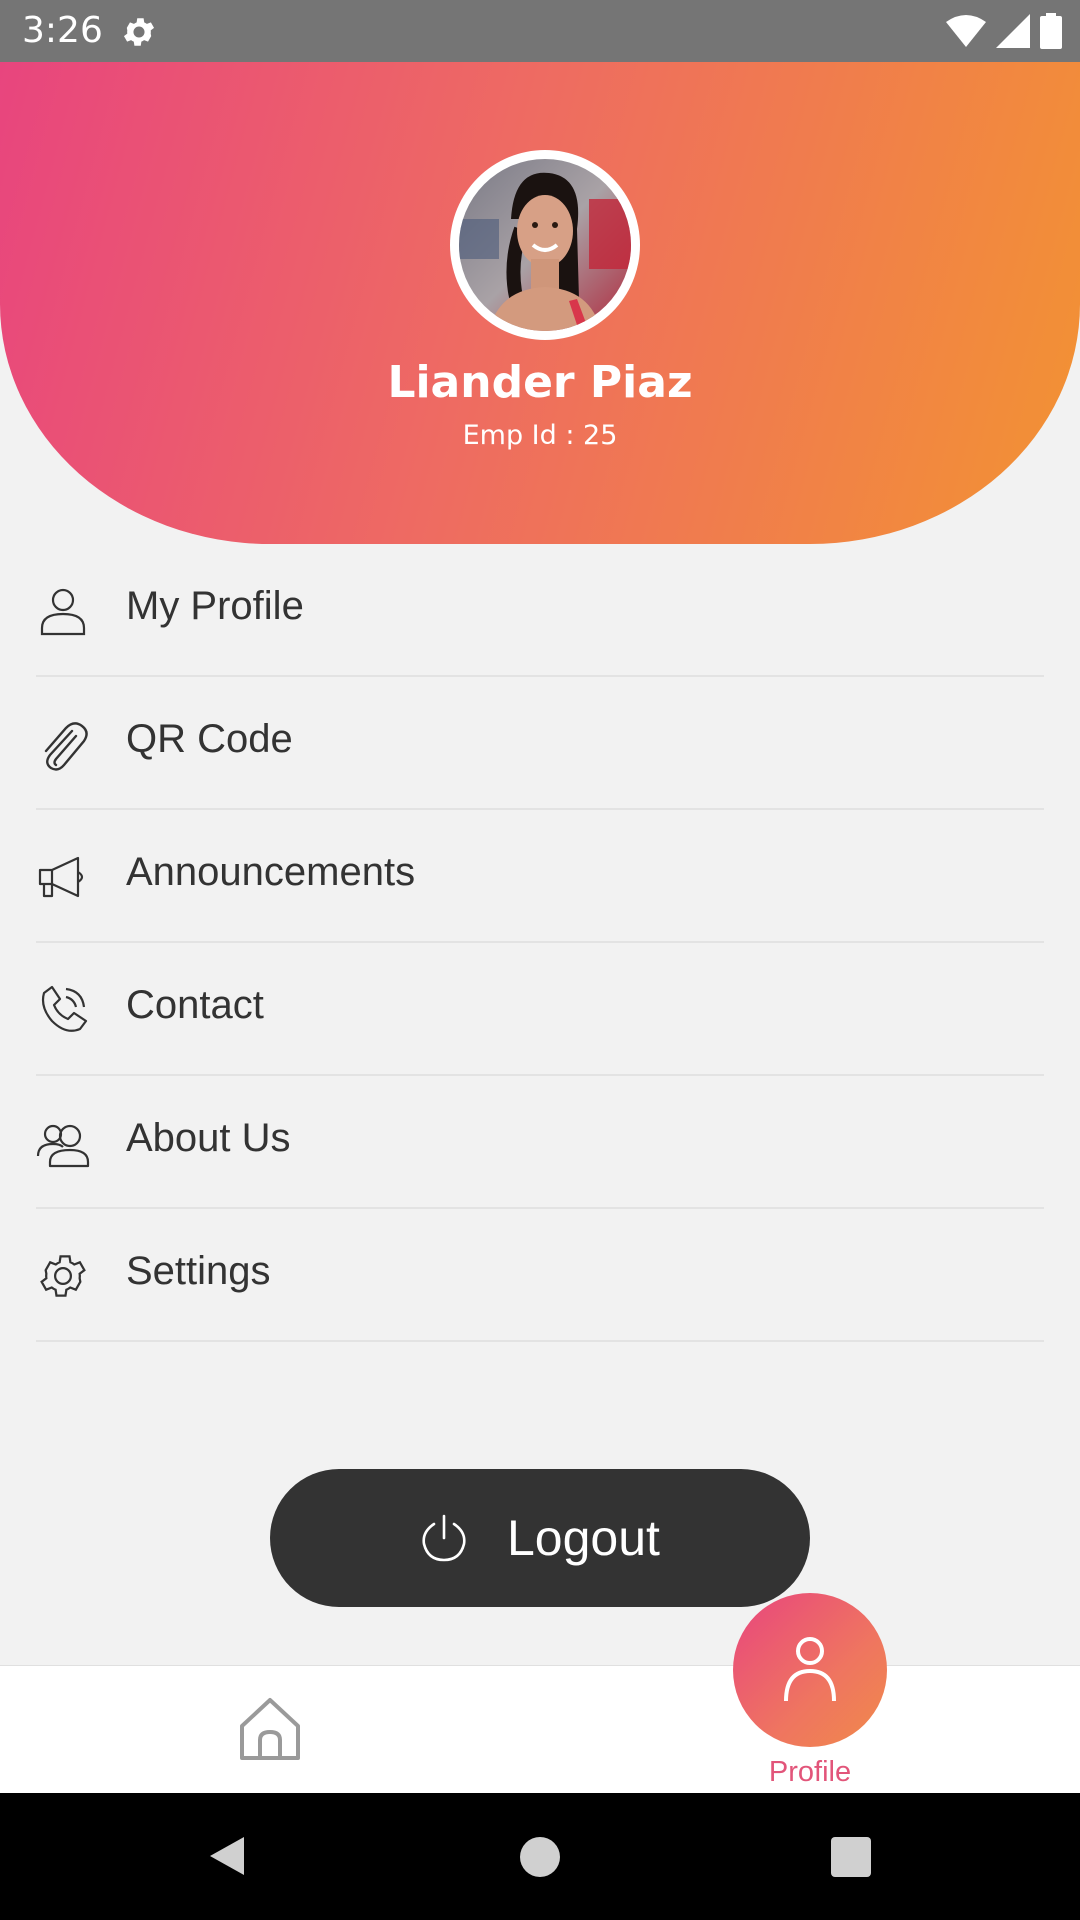 The height and width of the screenshot is (1920, 1080). Describe the element at coordinates (62, 30) in the screenshot. I see `status-time: 3:26` at that location.